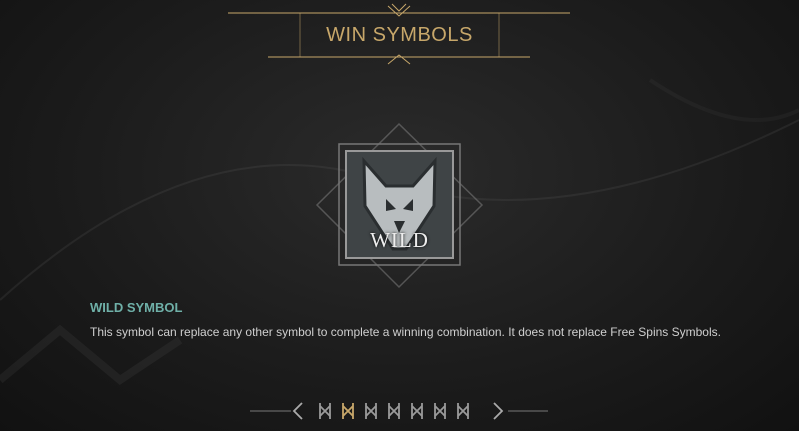 This screenshot has height=431, width=799. What do you see at coordinates (298, 411) in the screenshot?
I see `chevron-left-icon` at bounding box center [298, 411].